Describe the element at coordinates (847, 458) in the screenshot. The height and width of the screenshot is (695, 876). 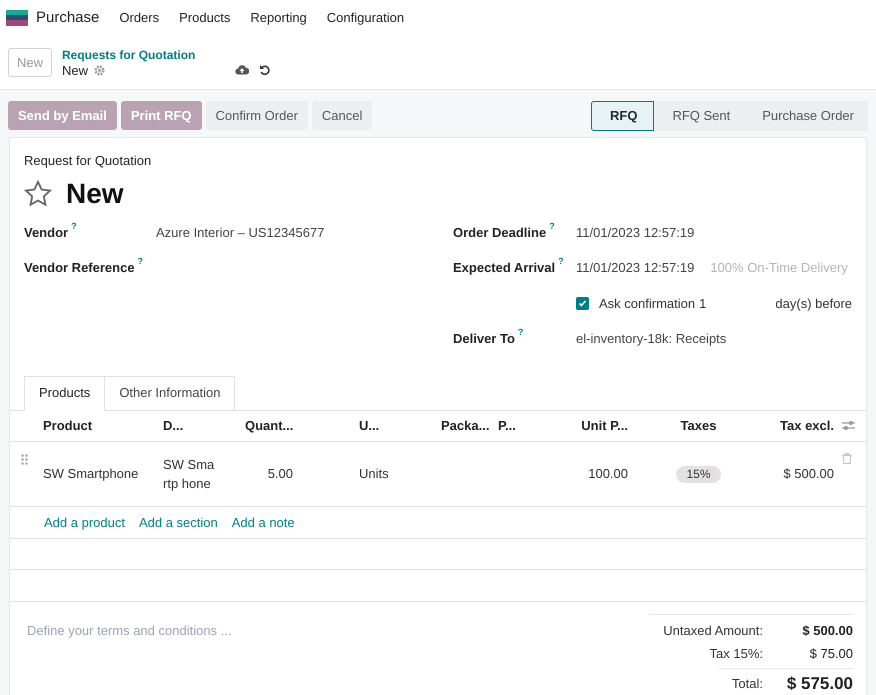
I see `trash-icon` at that location.